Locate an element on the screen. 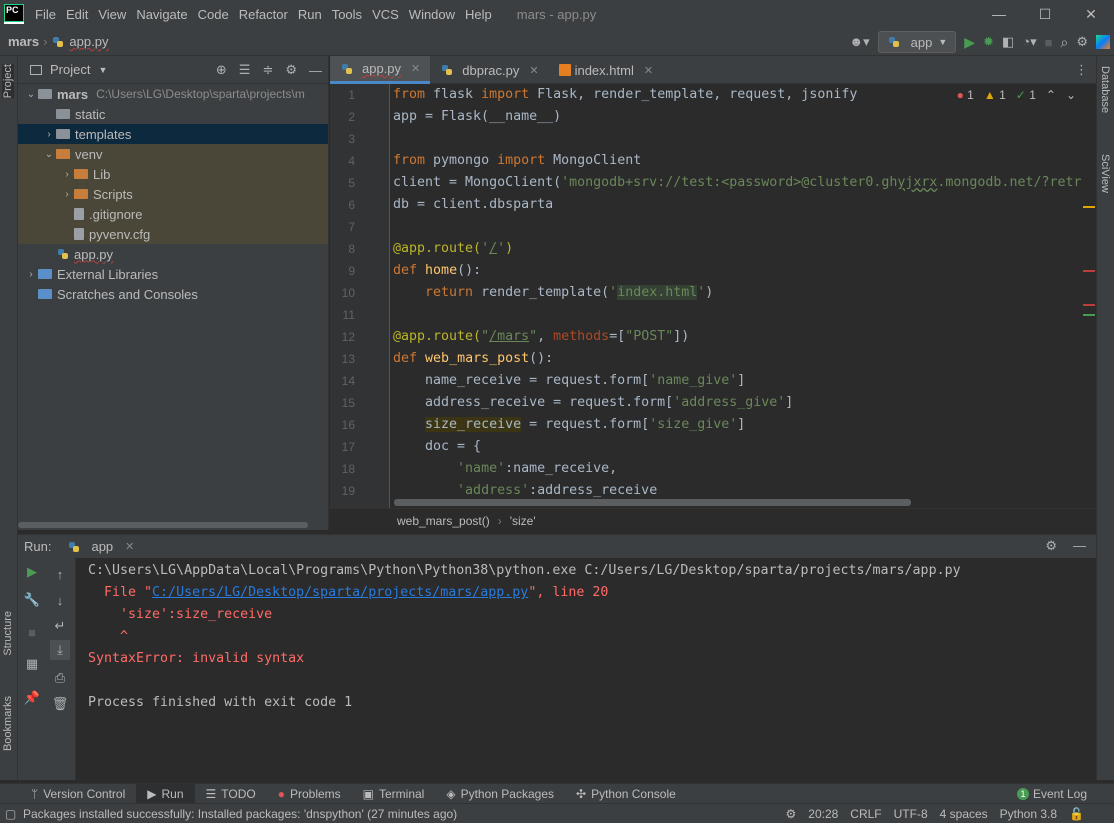  print-icon: ⎙ is located at coordinates (60, 678).